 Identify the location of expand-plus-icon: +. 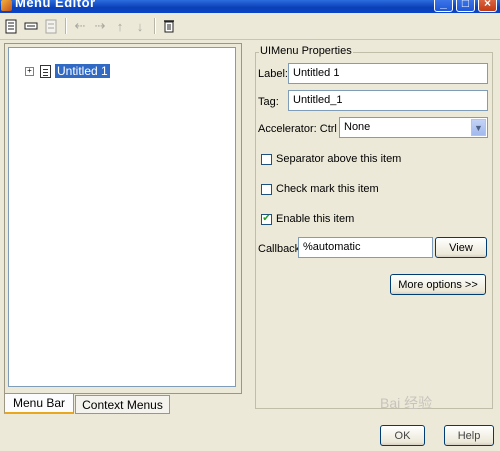
(29, 71).